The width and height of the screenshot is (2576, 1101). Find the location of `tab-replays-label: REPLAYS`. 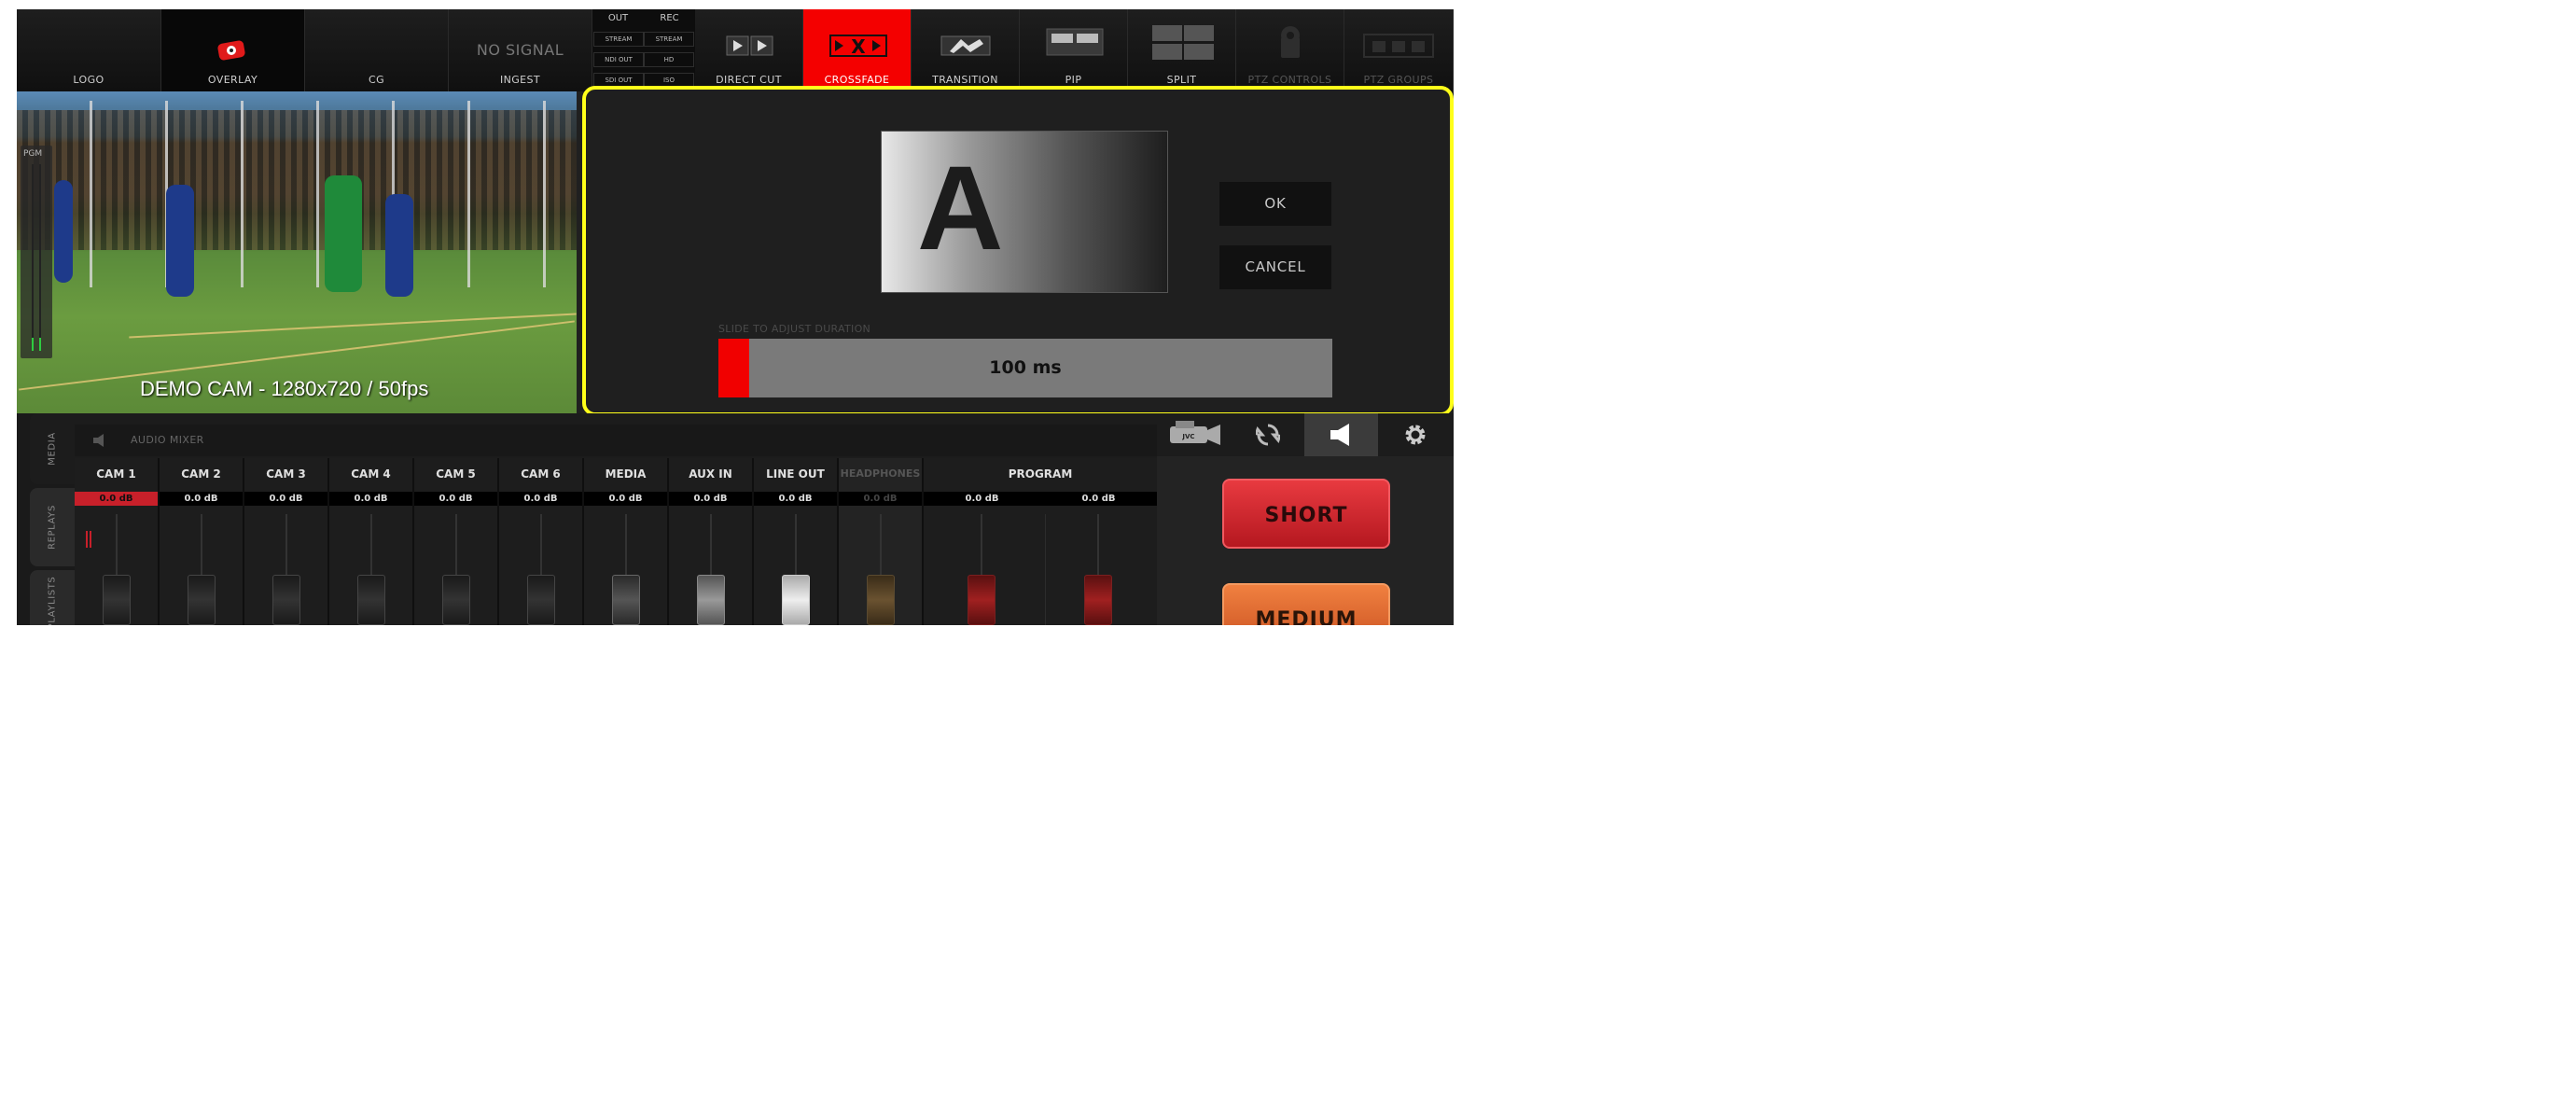

tab-replays-label: REPLAYS is located at coordinates (52, 527).